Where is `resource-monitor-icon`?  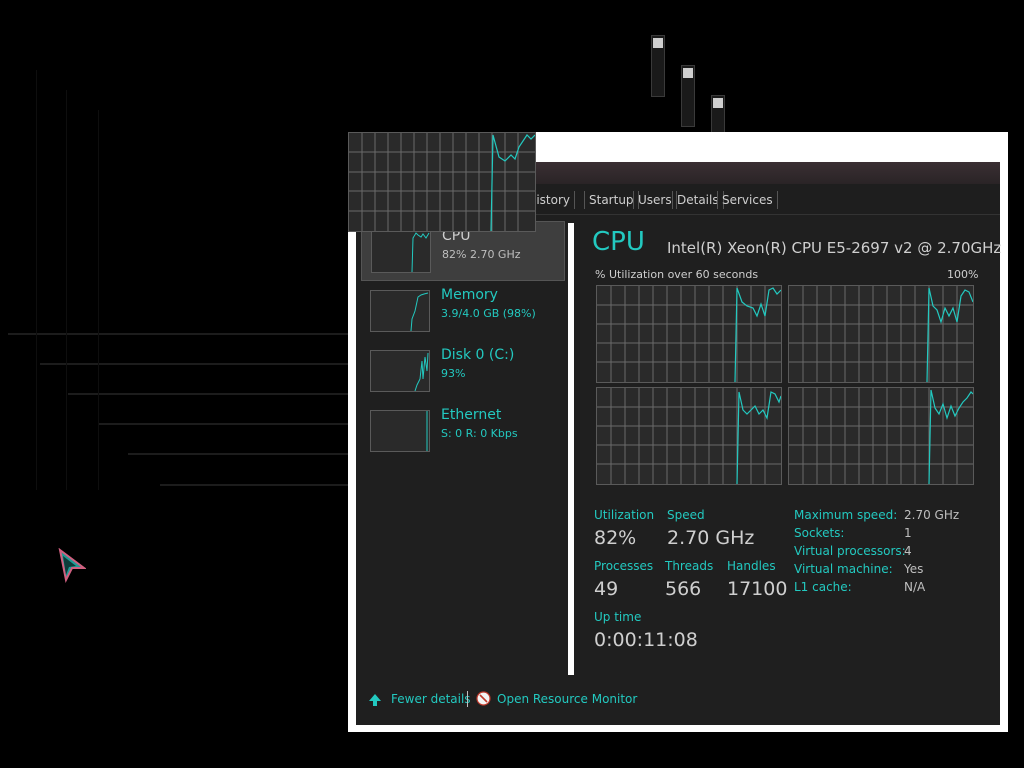 resource-monitor-icon is located at coordinates (483, 698).